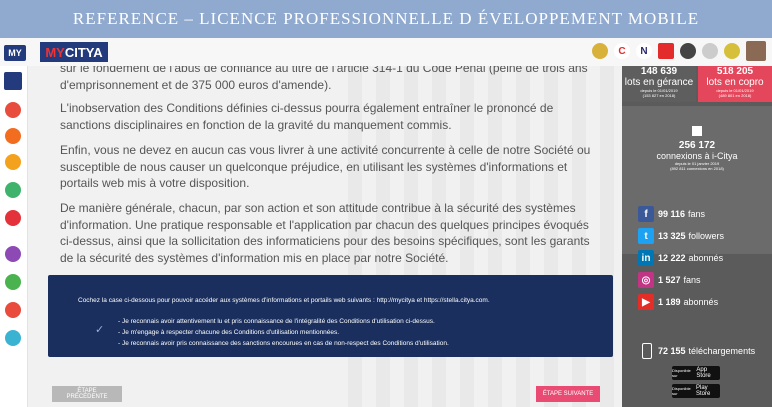 This screenshot has width=772, height=407. I want to click on youtube-icon: ▶, so click(646, 302).